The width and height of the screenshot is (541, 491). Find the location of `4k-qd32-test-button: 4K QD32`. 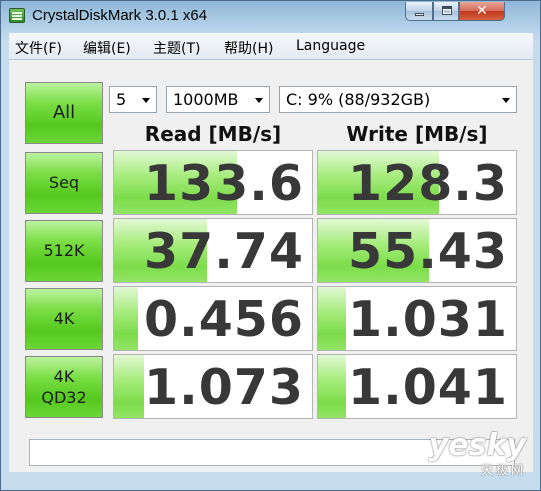

4k-qd32-test-button: 4K QD32 is located at coordinates (64, 387).